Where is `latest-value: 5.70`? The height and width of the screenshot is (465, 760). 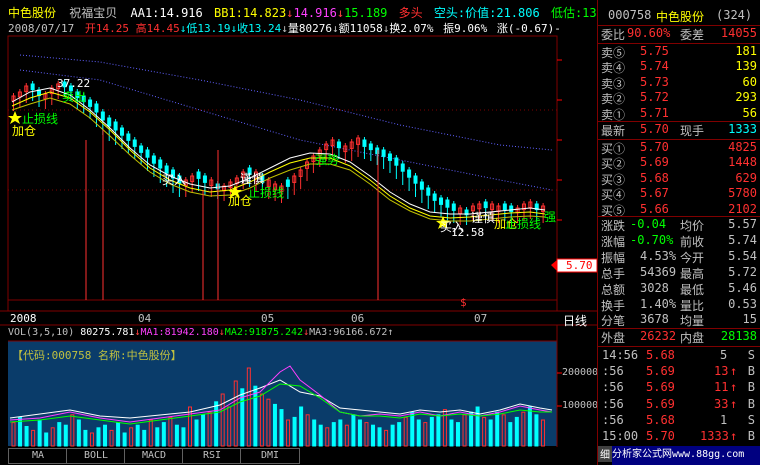
latest-value: 5.70 is located at coordinates (654, 129).